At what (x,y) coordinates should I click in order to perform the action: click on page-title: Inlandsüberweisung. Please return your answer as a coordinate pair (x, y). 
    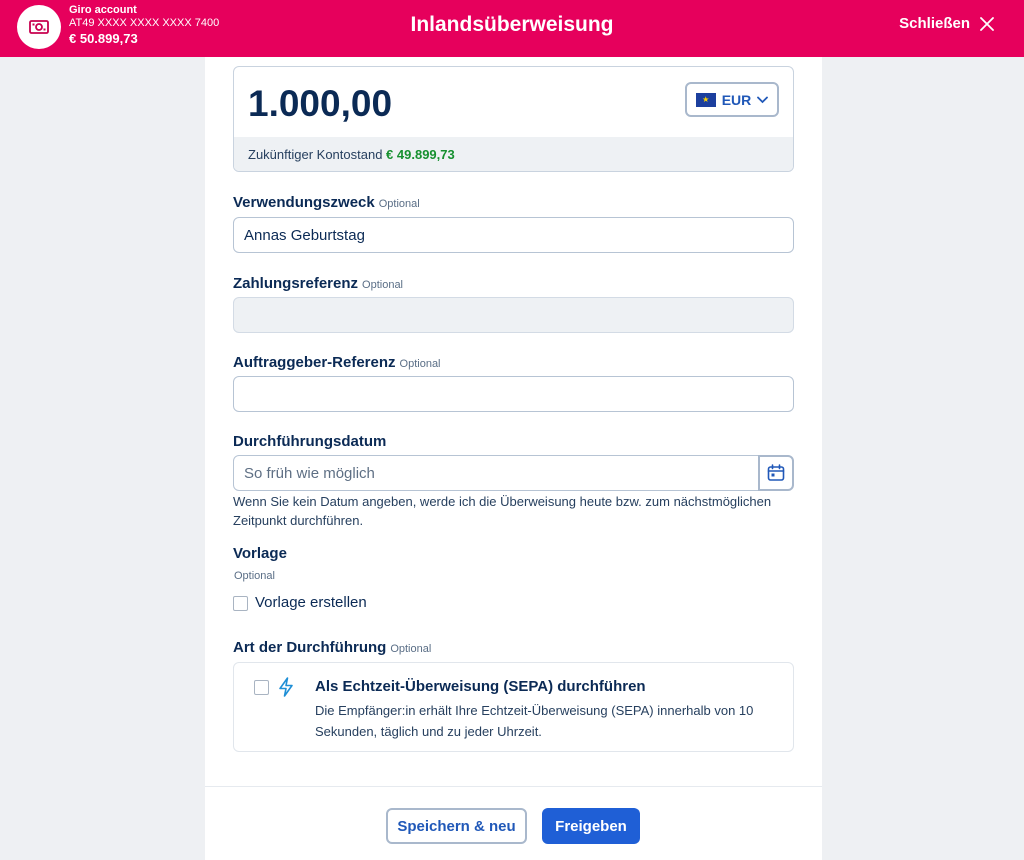
    Looking at the image, I should click on (512, 24).